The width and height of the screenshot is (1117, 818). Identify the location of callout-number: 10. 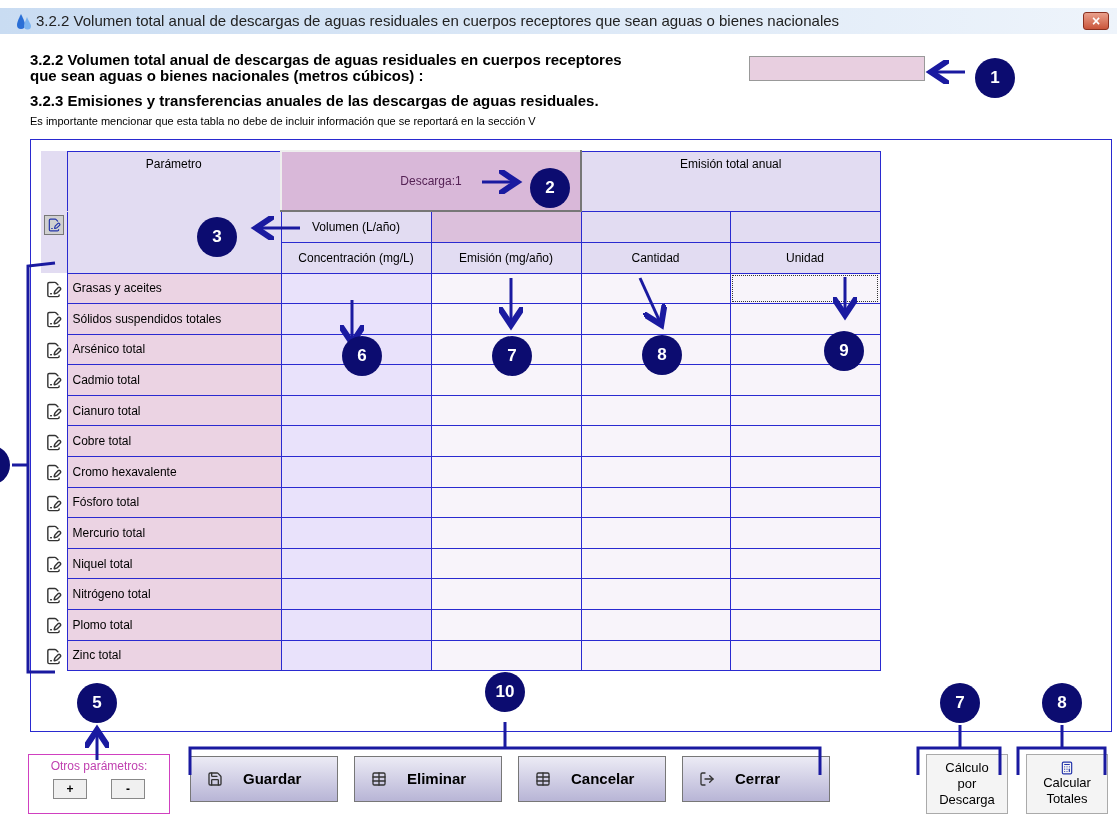
(505, 692).